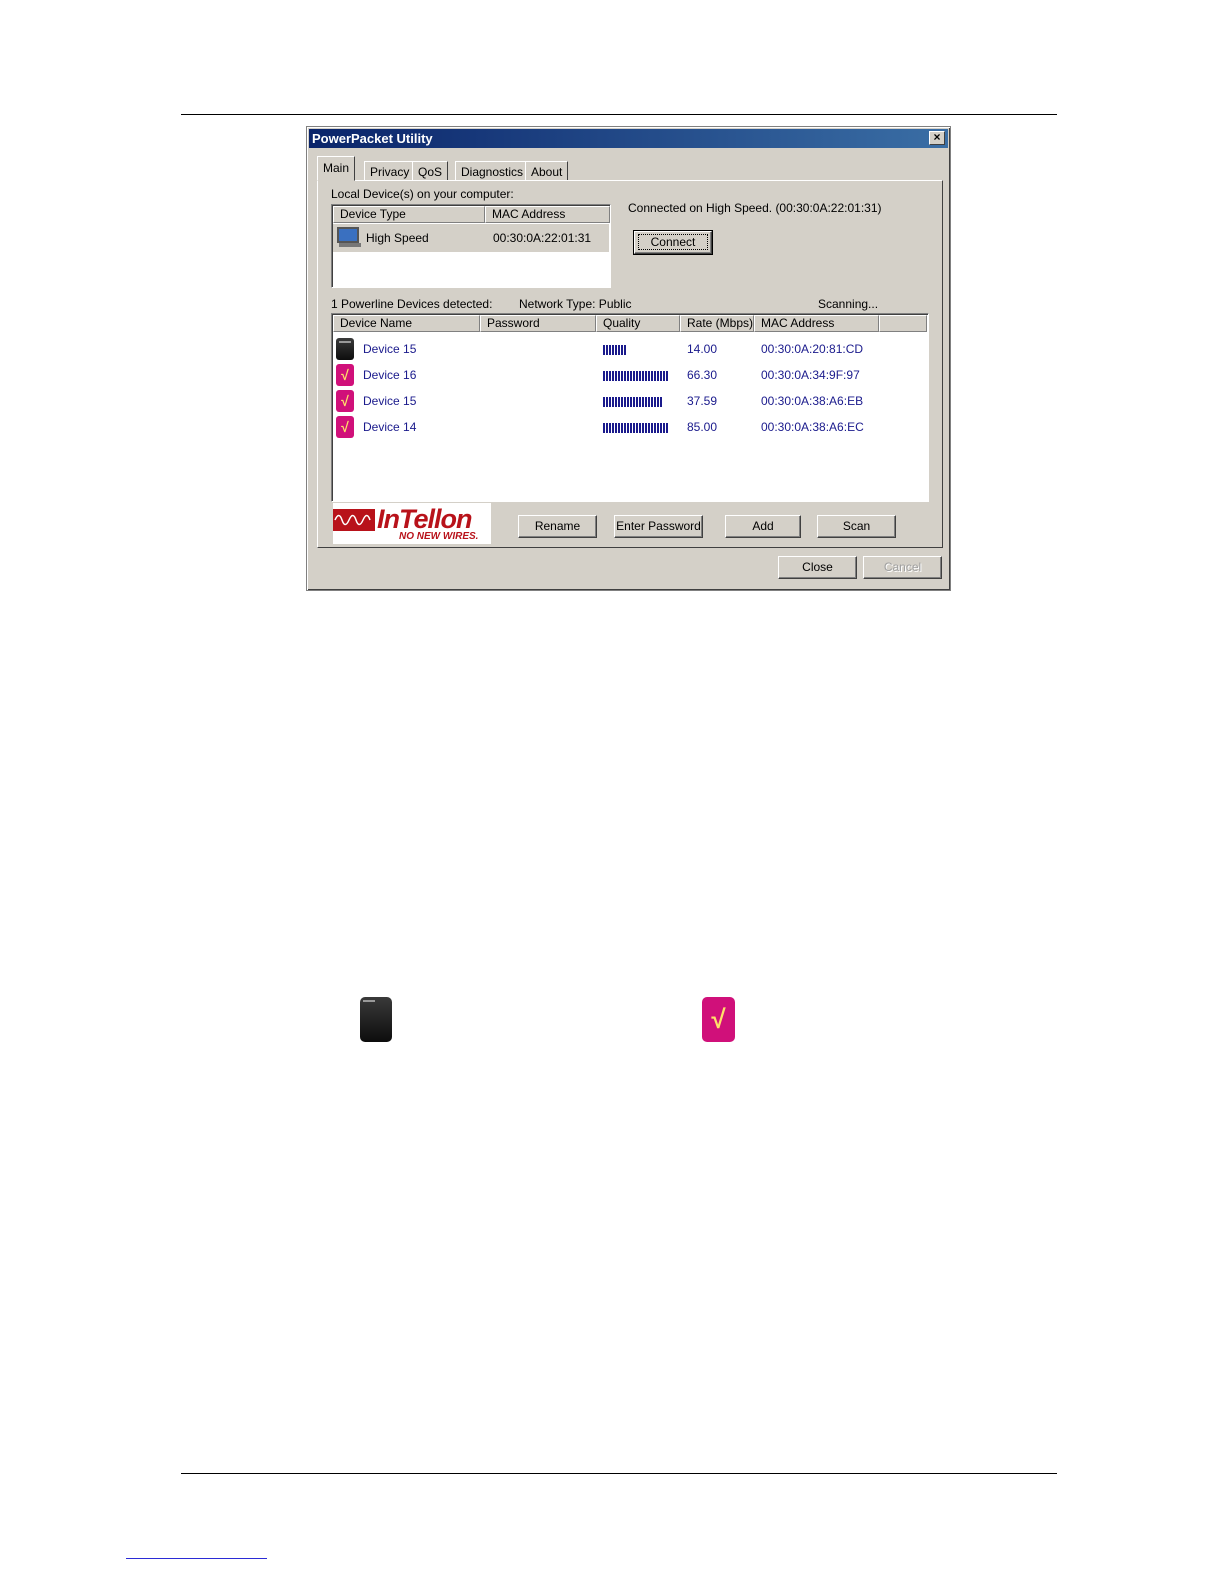 The height and width of the screenshot is (1584, 1224). Describe the element at coordinates (492, 171) in the screenshot. I see `tab-diagnostics: Diagnostics` at that location.